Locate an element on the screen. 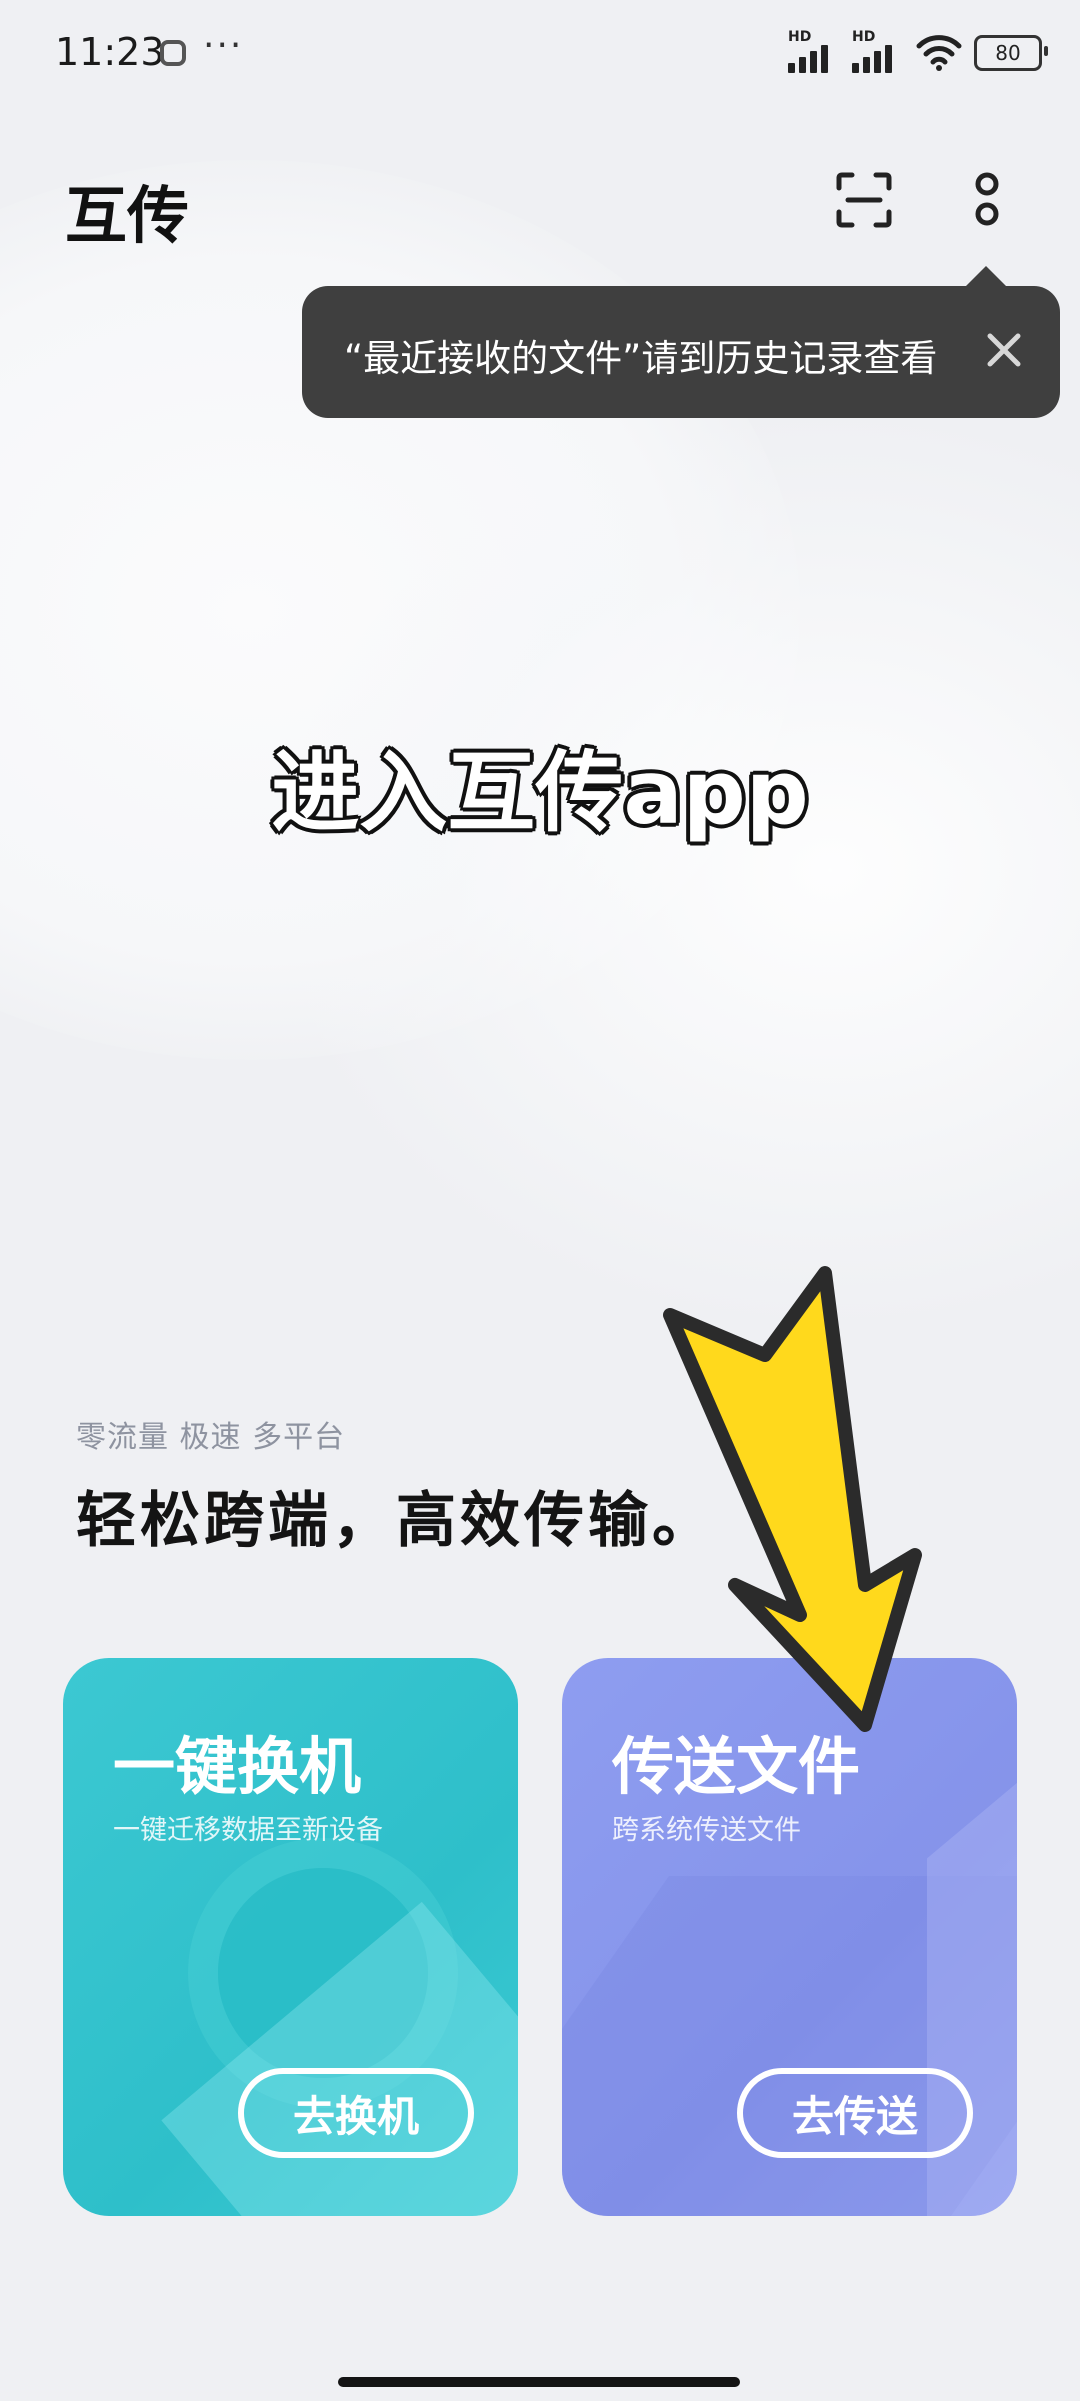 The height and width of the screenshot is (2401, 1080). home-indicator is located at coordinates (539, 2382).